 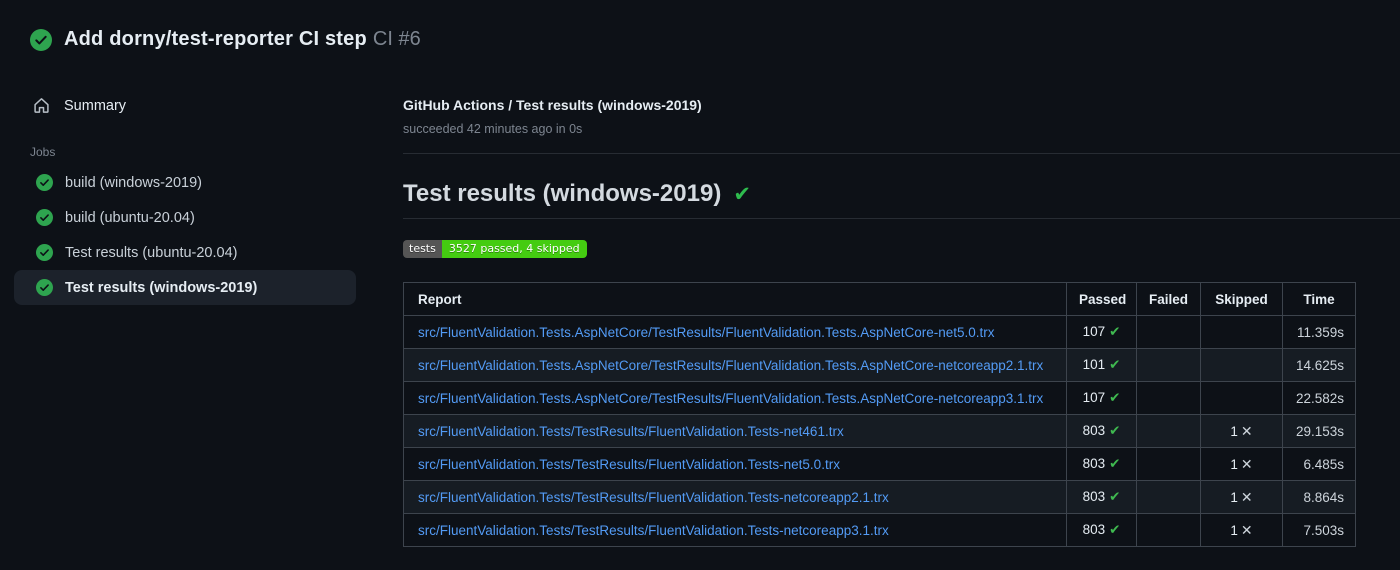 I want to click on run-number: CI #6, so click(x=396, y=39).